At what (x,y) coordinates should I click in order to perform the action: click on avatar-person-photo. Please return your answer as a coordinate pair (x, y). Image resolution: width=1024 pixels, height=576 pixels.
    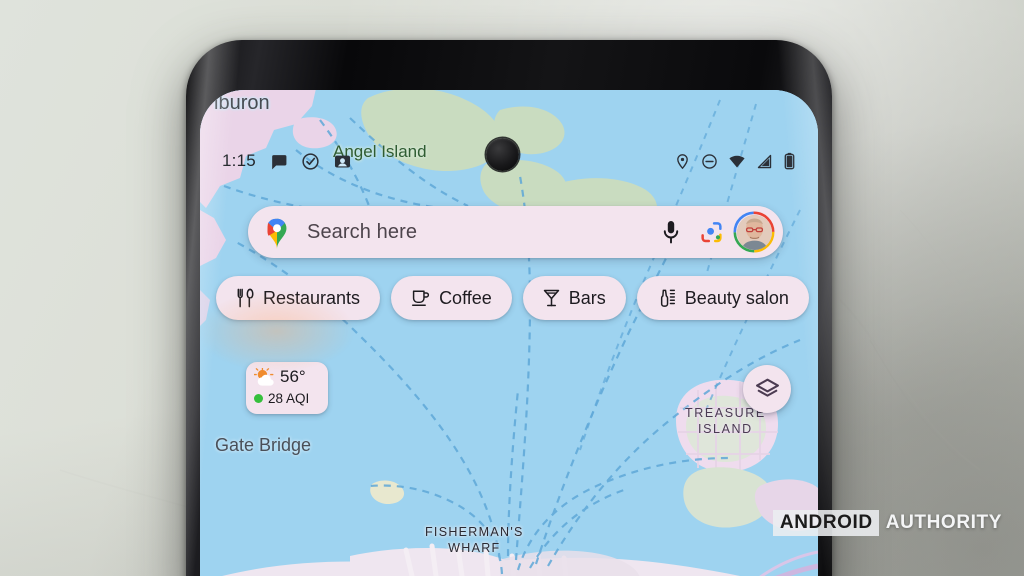
    Looking at the image, I should click on (754, 232).